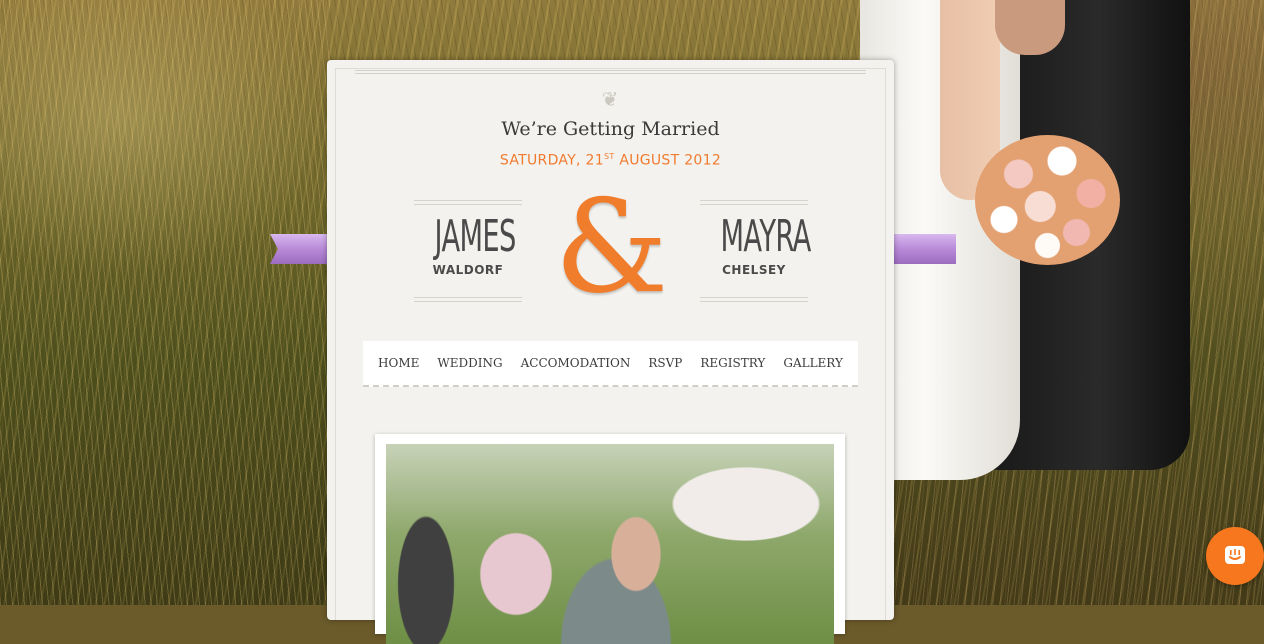 The width and height of the screenshot is (1264, 644). Describe the element at coordinates (610, 70) in the screenshot. I see `top-divider` at that location.